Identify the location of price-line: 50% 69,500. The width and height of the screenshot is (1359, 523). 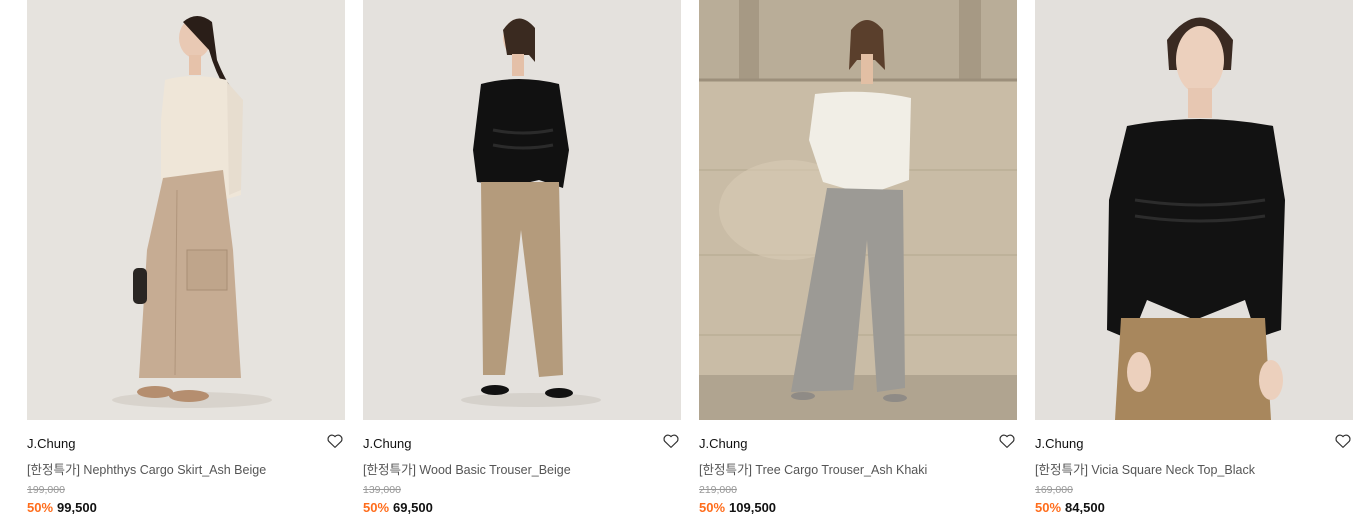
(398, 507).